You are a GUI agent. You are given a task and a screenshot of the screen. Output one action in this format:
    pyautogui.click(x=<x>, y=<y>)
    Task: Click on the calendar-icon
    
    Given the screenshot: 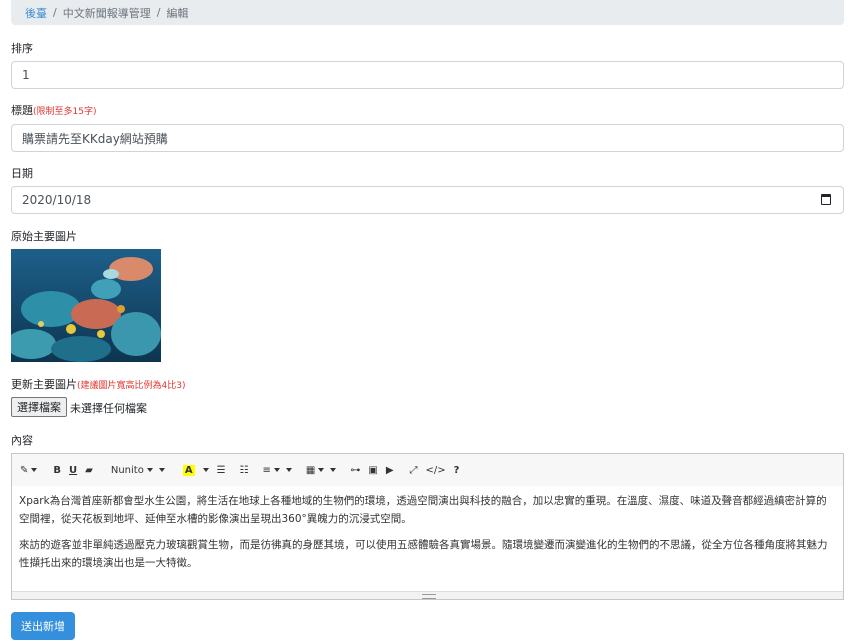 What is the action you would take?
    pyautogui.click(x=826, y=199)
    